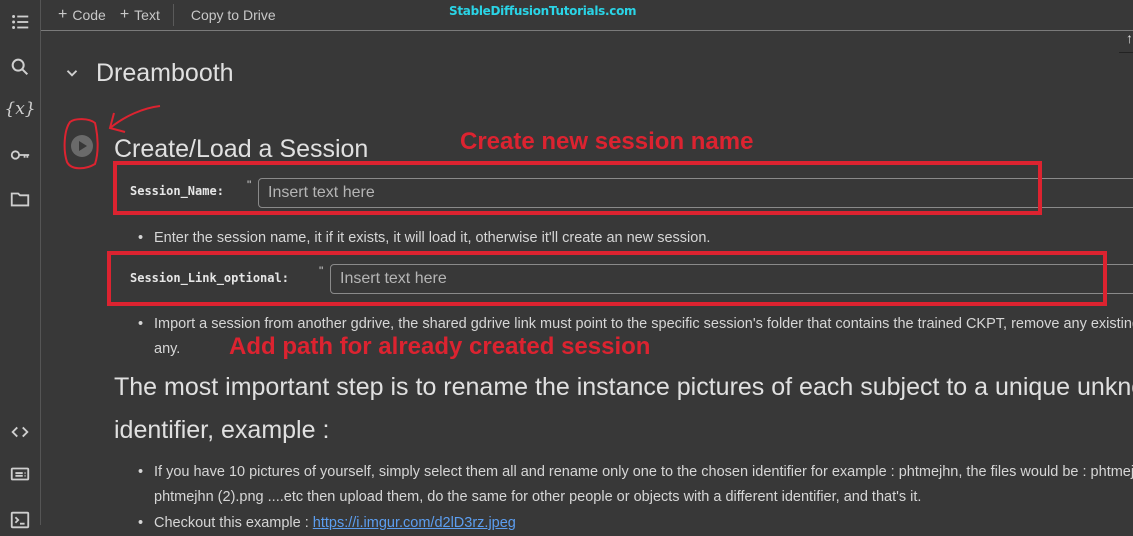 This screenshot has height=536, width=1133. I want to click on important-step-line-2: identifier, example :, so click(222, 430).